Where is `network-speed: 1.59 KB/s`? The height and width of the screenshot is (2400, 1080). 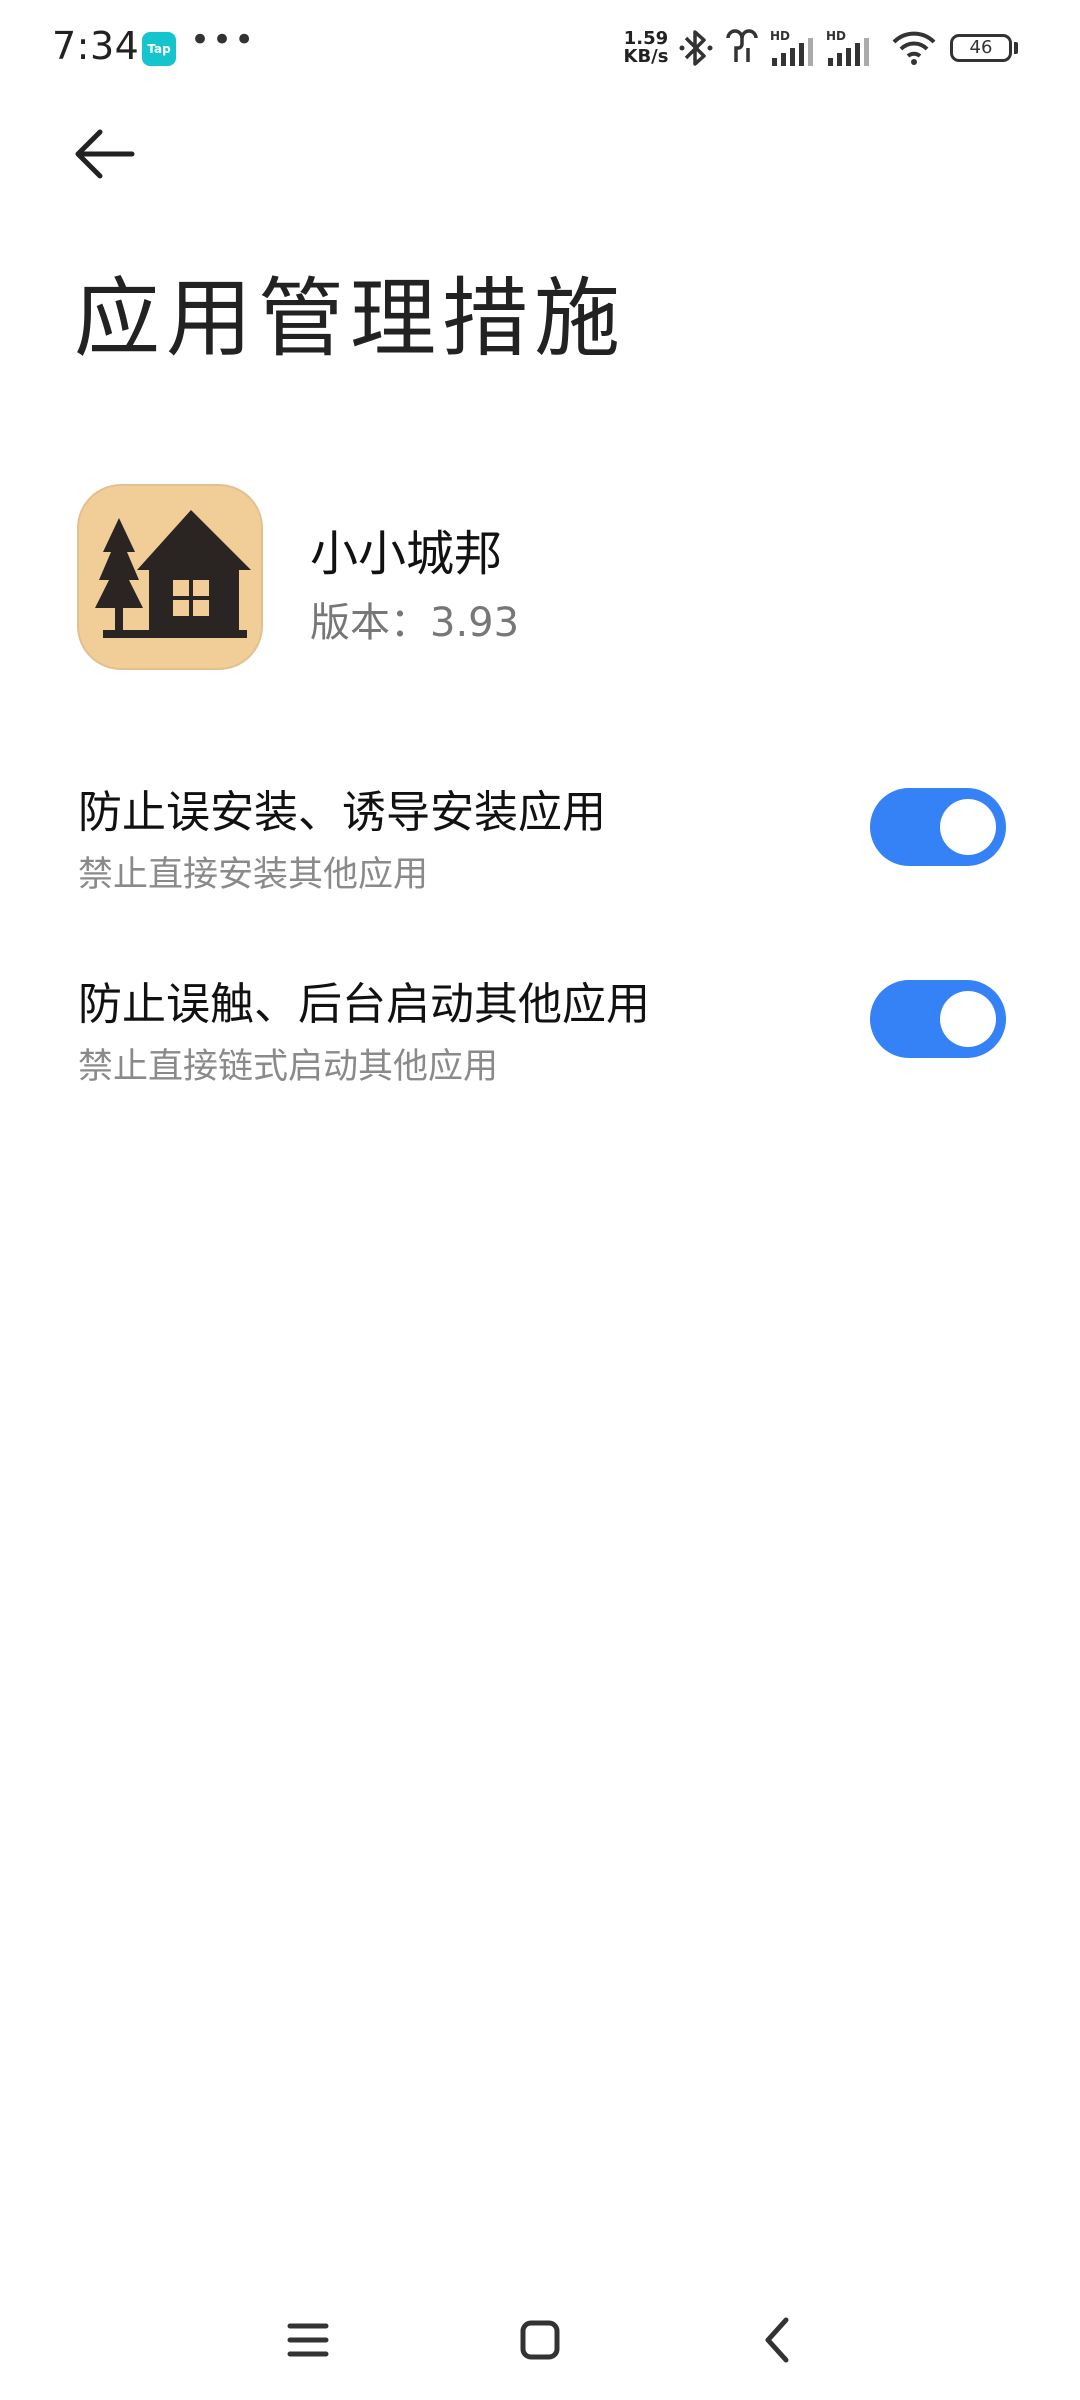
network-speed: 1.59 KB/s is located at coordinates (646, 48).